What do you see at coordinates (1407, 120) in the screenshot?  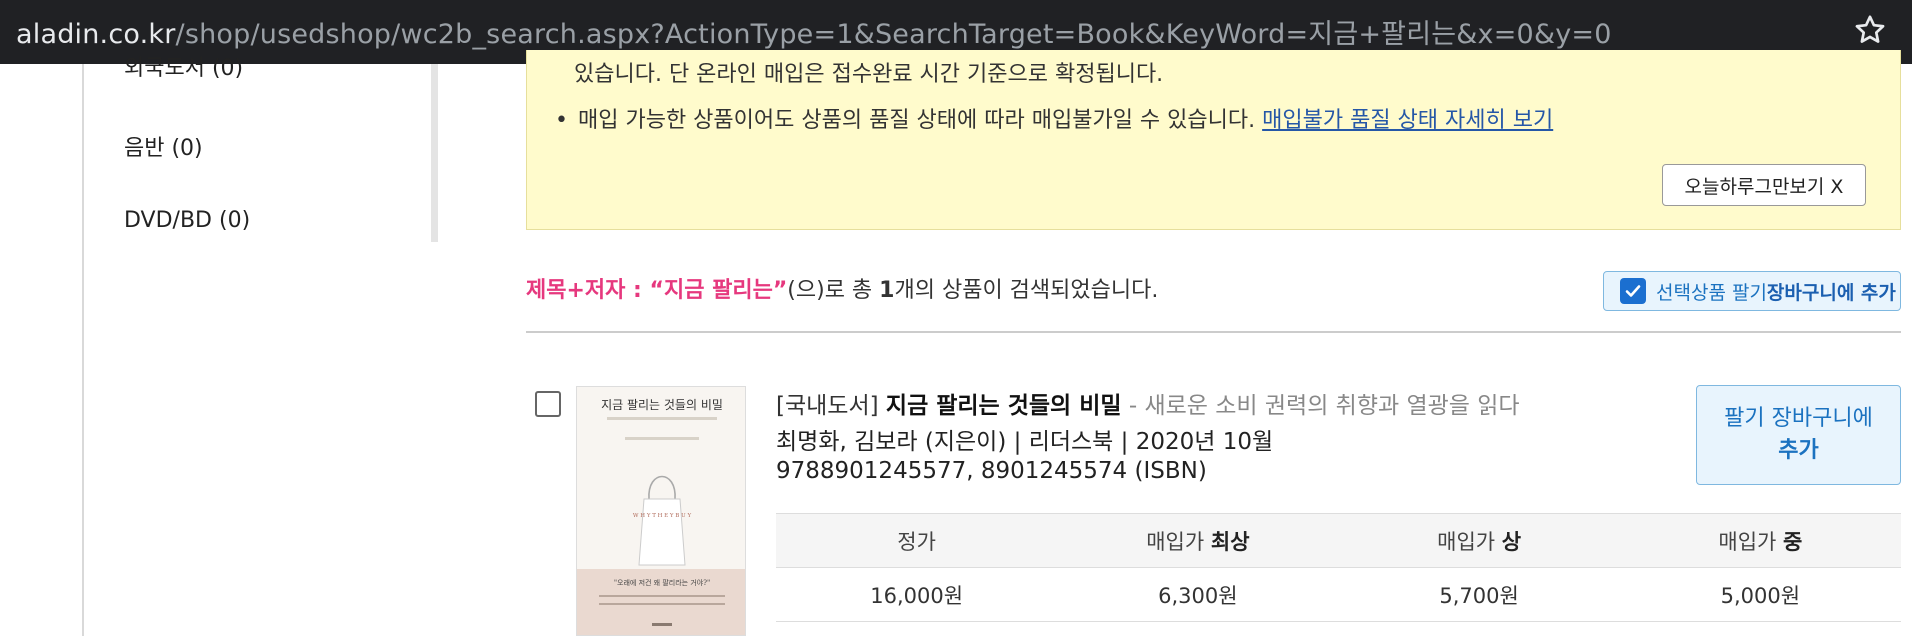 I see `quality-details-link: 매입불가 품질 상태 자세히 보기` at bounding box center [1407, 120].